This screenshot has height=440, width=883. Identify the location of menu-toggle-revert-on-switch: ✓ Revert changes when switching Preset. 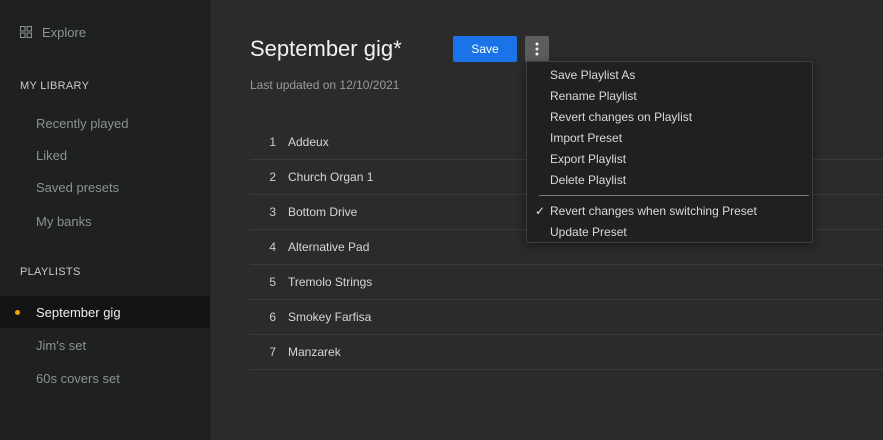
(669, 211).